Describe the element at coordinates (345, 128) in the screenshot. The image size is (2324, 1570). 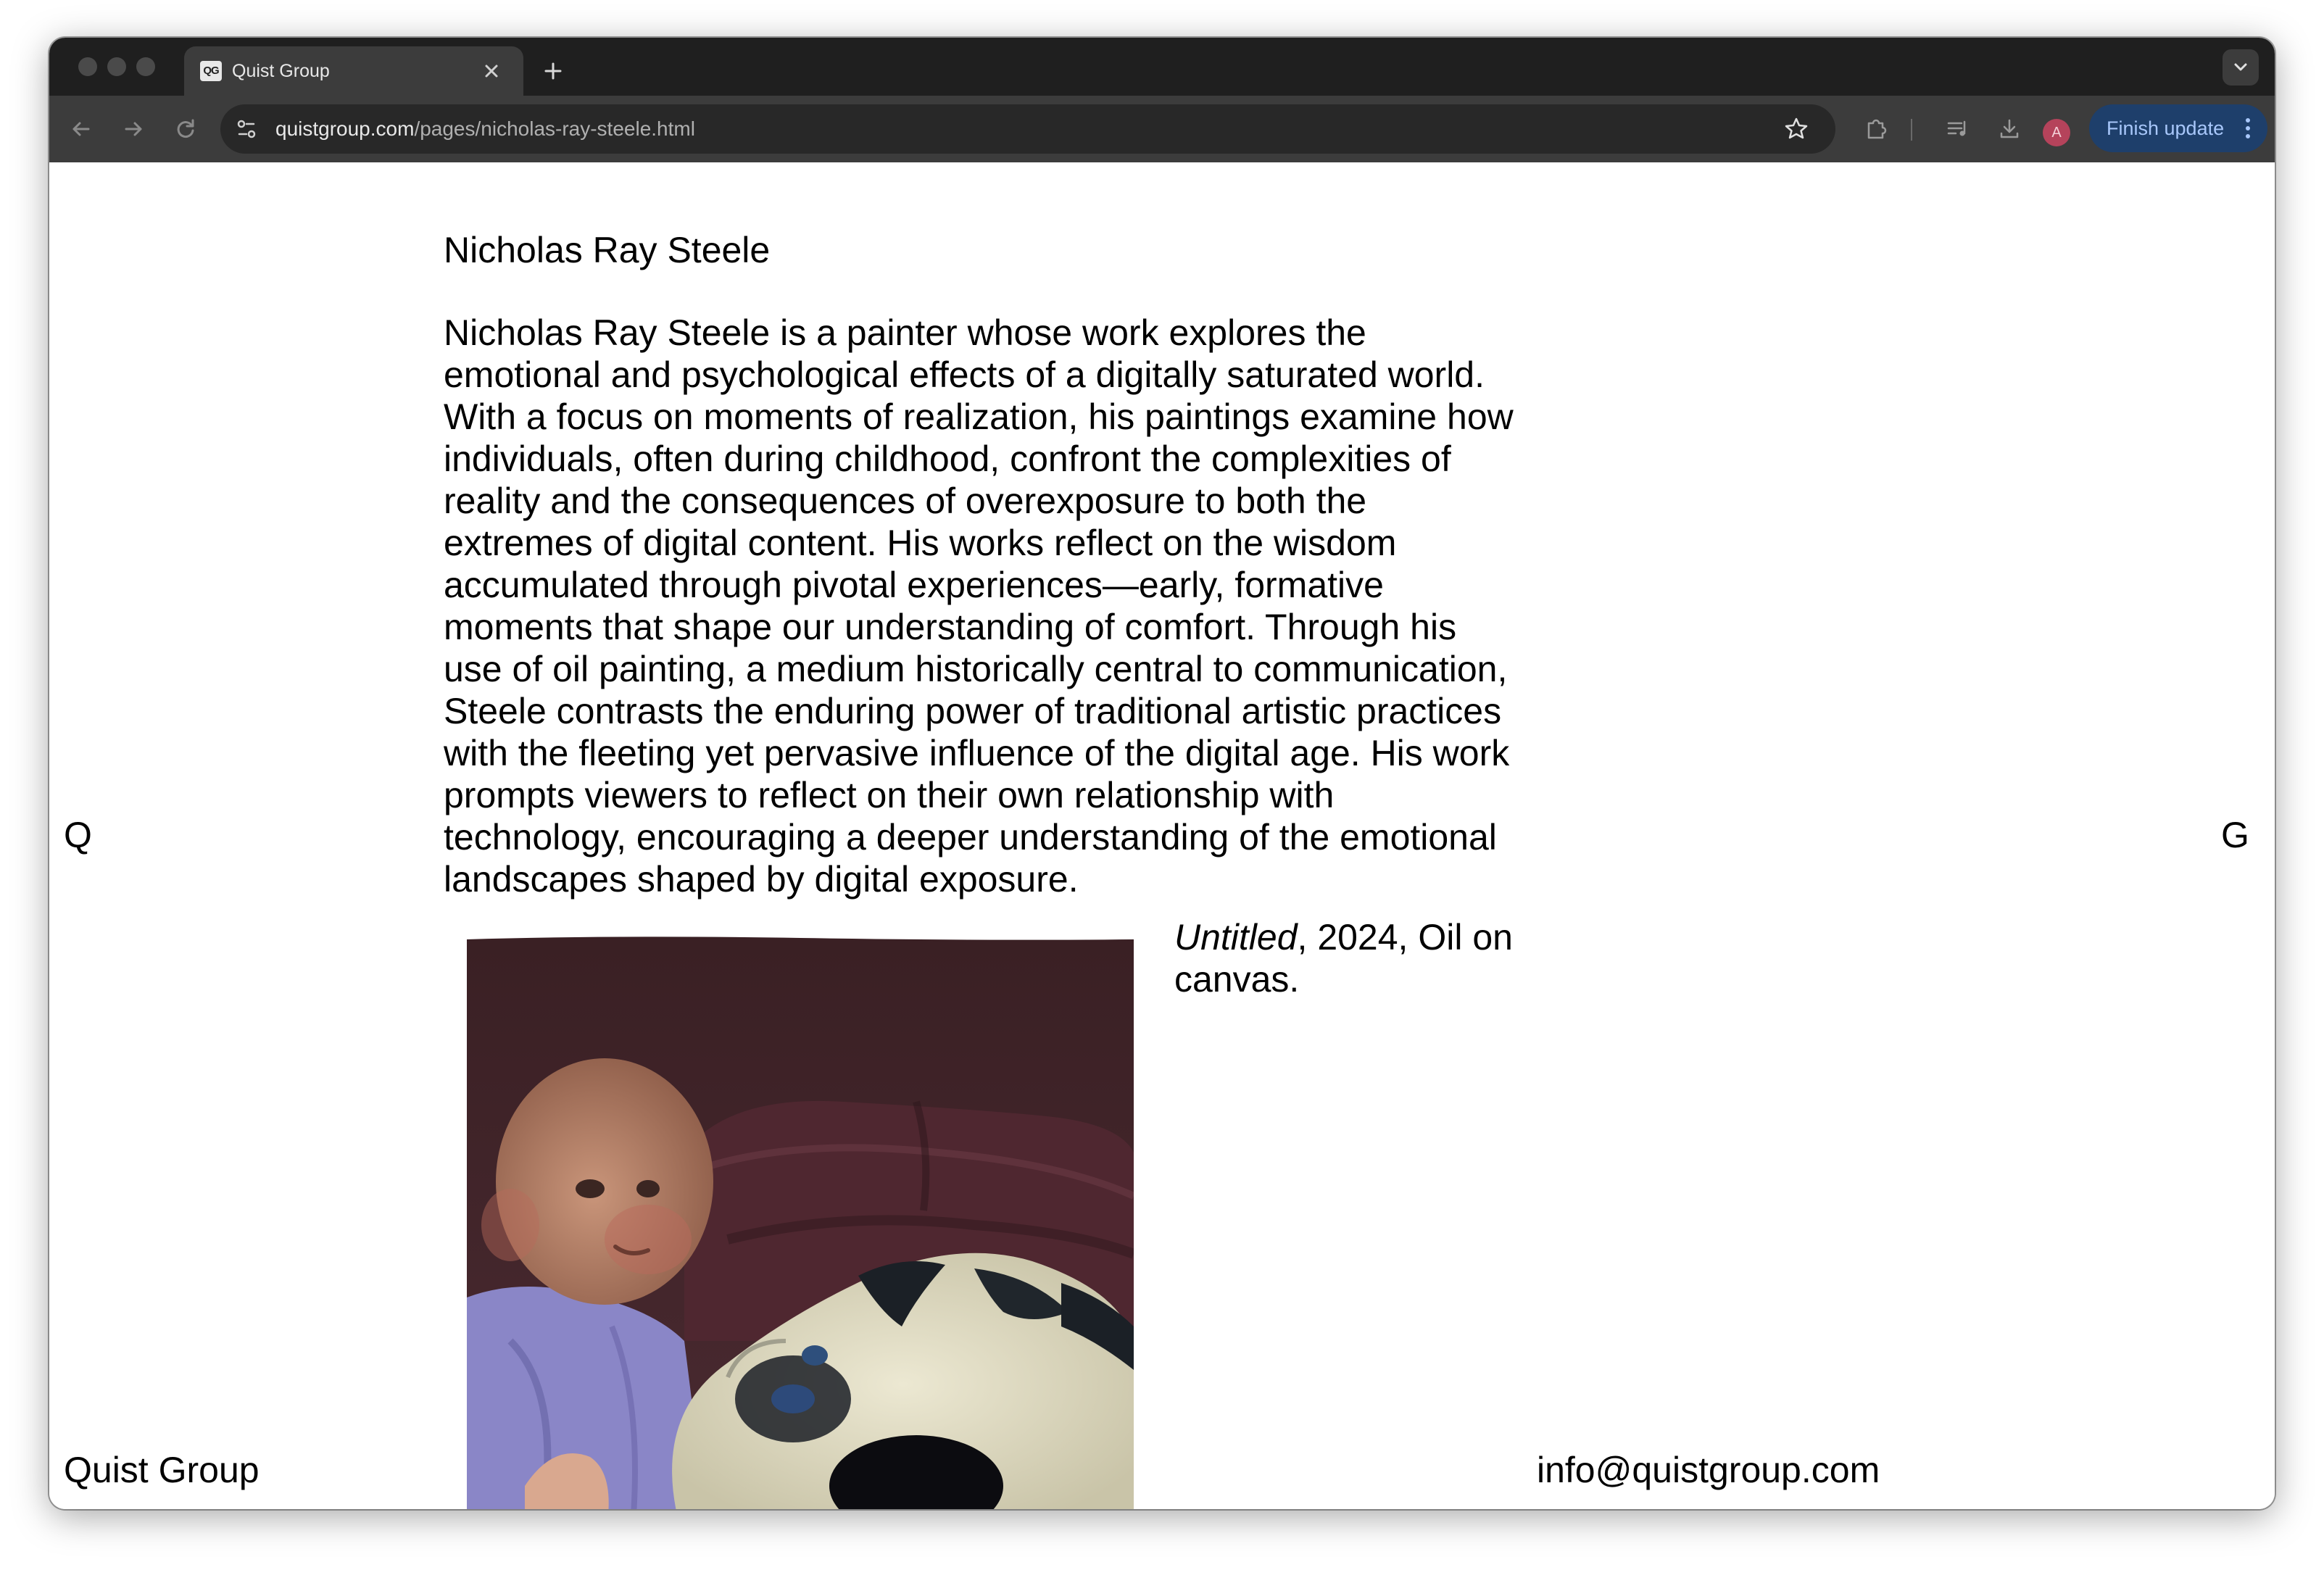
I see `url-host: quistgroup.com` at that location.